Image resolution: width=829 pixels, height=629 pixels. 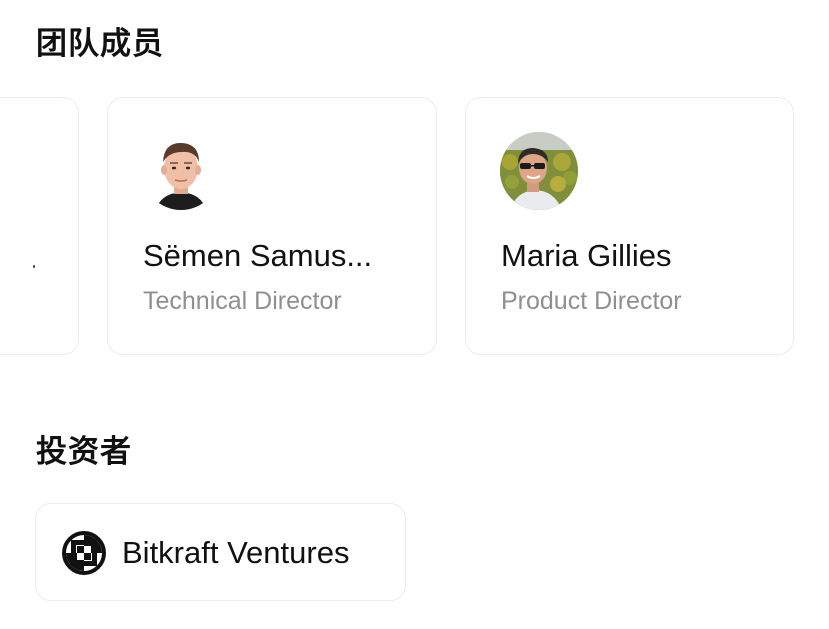 I want to click on team-member-card-partial, so click(x=39, y=226).